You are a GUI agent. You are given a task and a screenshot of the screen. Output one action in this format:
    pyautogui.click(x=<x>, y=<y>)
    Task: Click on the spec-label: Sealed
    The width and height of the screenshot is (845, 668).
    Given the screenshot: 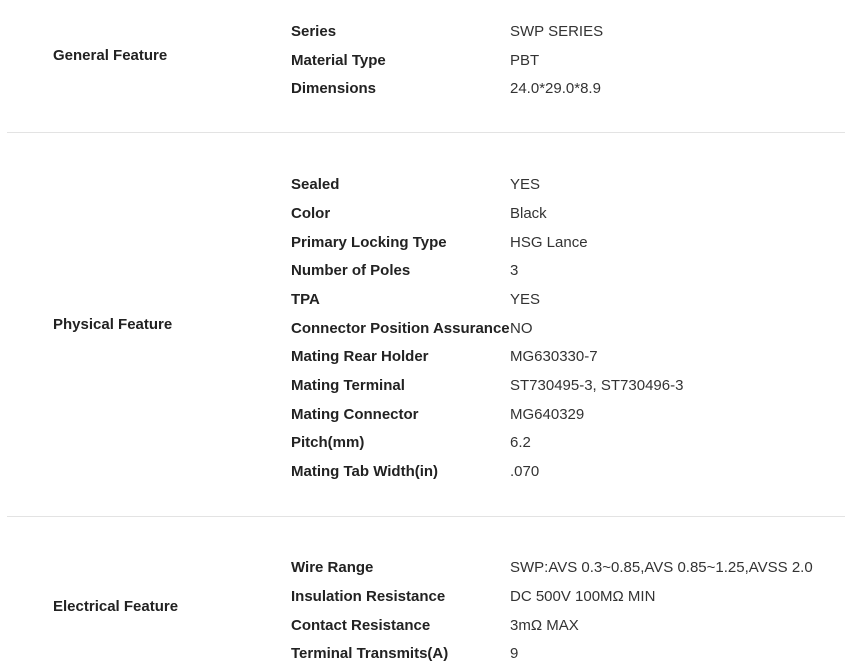 What is the action you would take?
    pyautogui.click(x=315, y=184)
    